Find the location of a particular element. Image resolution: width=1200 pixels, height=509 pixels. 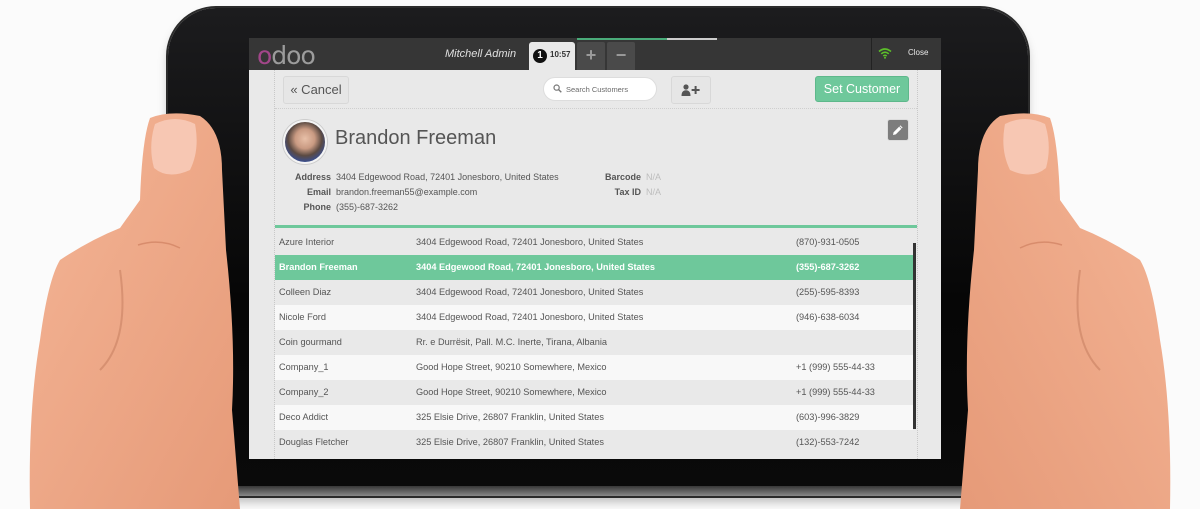

customer-row-phone: (132)-553-7242 is located at coordinates (828, 442).